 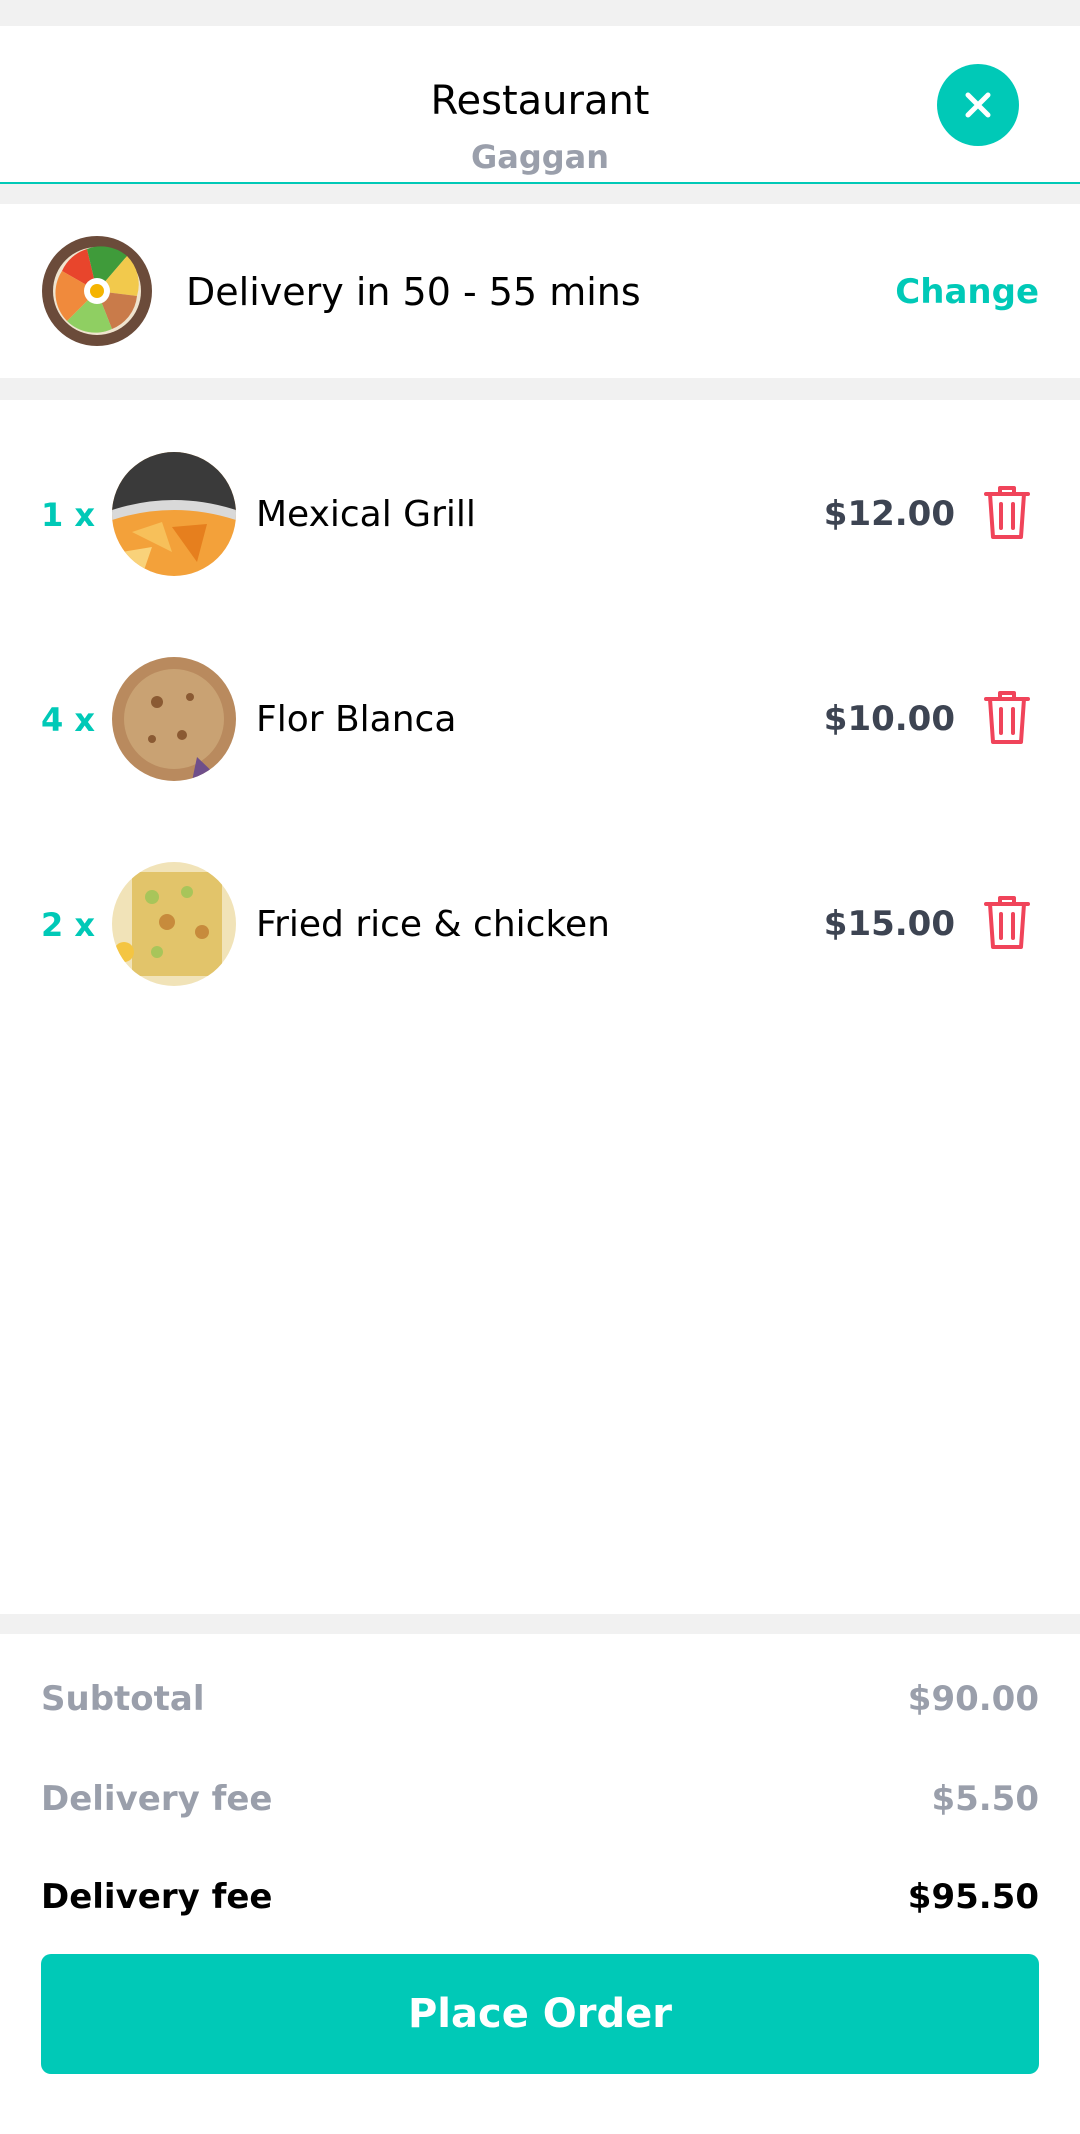 What do you see at coordinates (366, 514) in the screenshot?
I see `item-name: Mexical Grill` at bounding box center [366, 514].